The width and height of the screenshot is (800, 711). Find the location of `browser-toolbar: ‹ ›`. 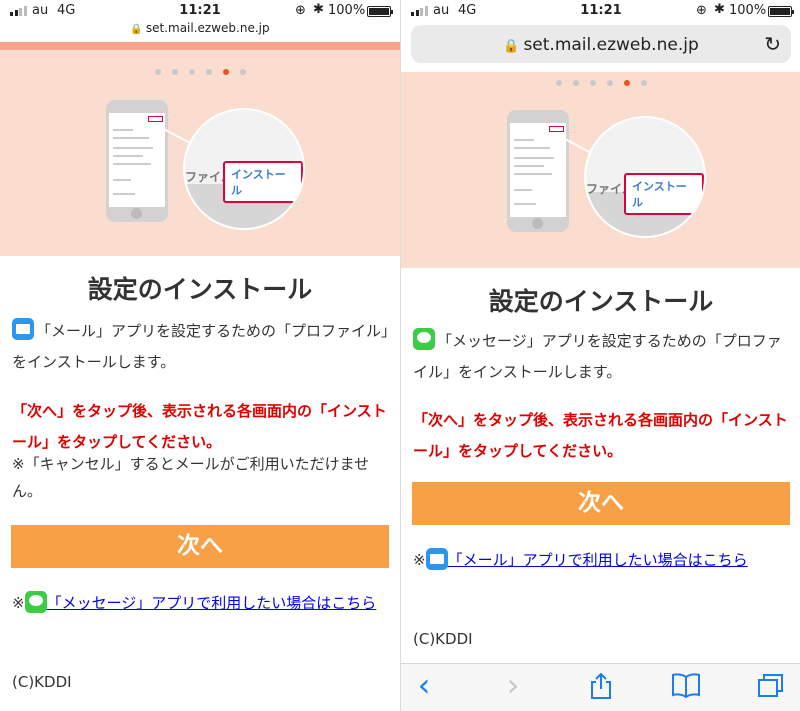

browser-toolbar: ‹ › is located at coordinates (600, 687).